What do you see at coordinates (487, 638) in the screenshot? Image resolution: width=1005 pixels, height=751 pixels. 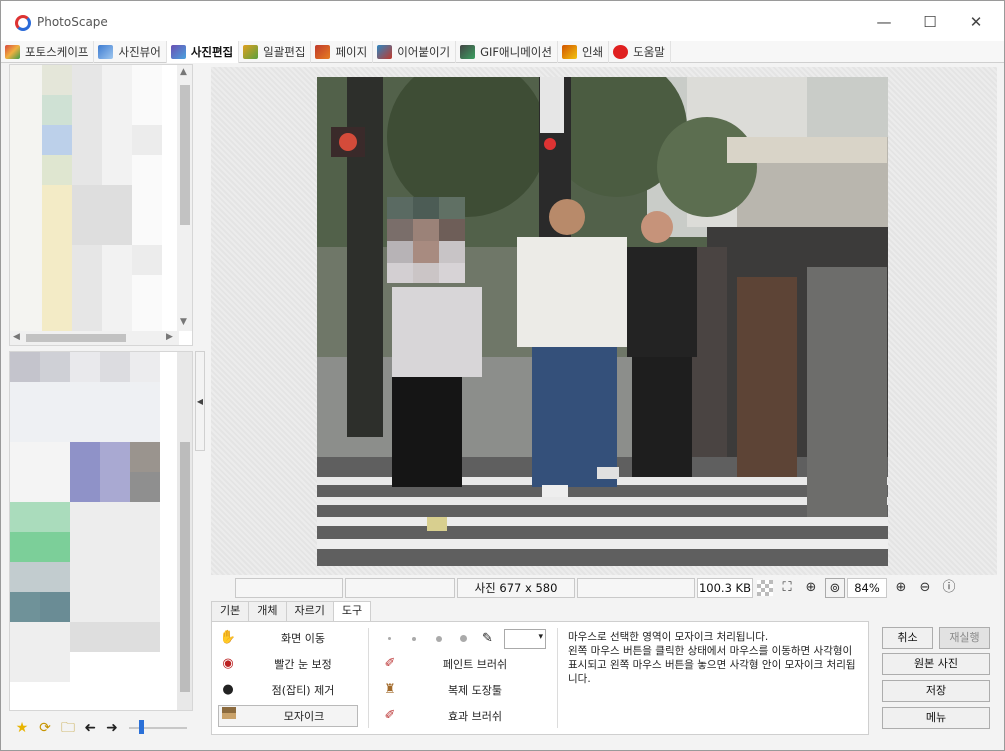 I see `eyedropper-icon: ✎` at bounding box center [487, 638].